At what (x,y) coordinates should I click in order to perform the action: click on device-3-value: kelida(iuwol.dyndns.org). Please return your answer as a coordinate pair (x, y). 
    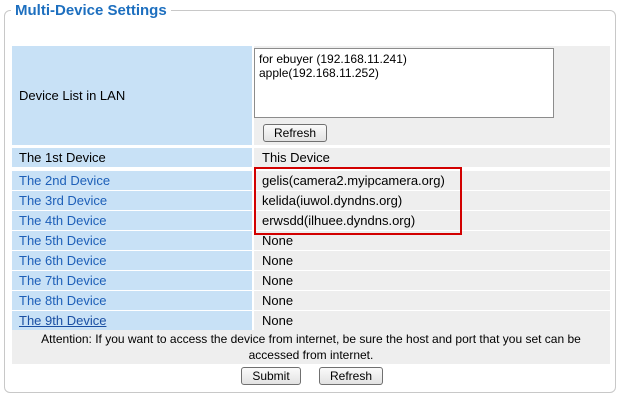
    Looking at the image, I should click on (432, 200).